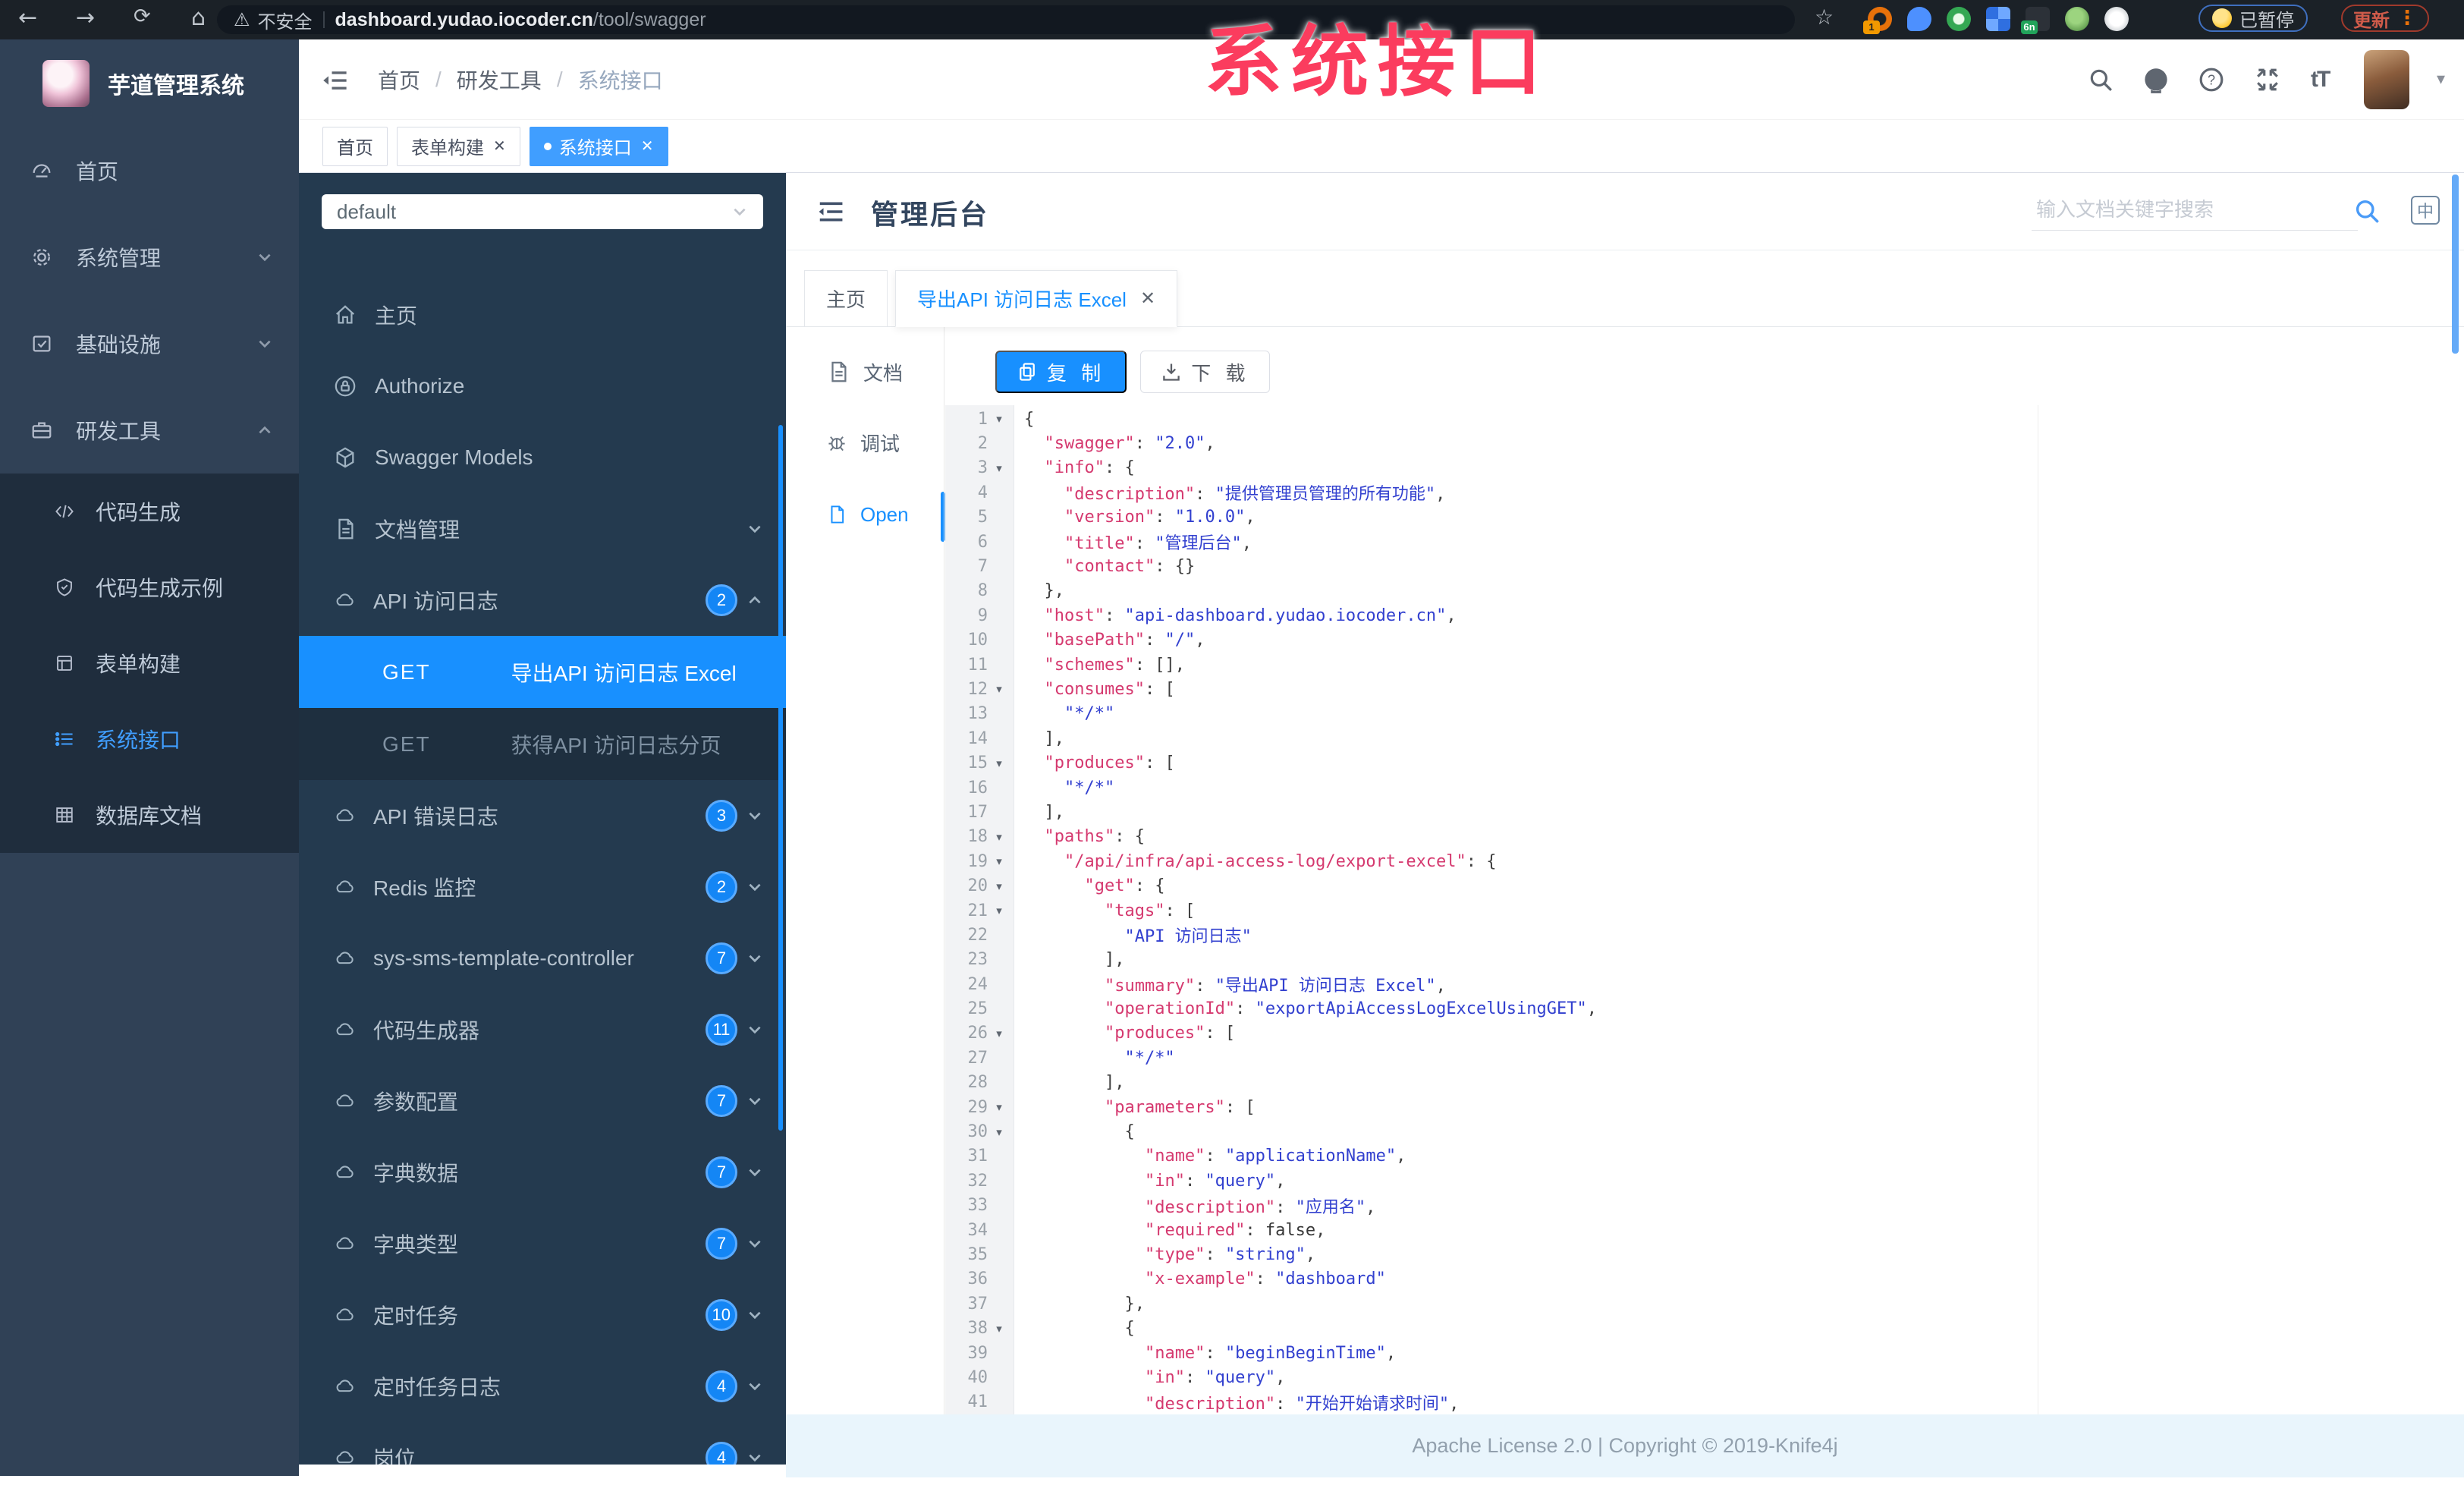 The width and height of the screenshot is (2464, 1485). What do you see at coordinates (721, 1101) in the screenshot?
I see `count-badge: 7` at bounding box center [721, 1101].